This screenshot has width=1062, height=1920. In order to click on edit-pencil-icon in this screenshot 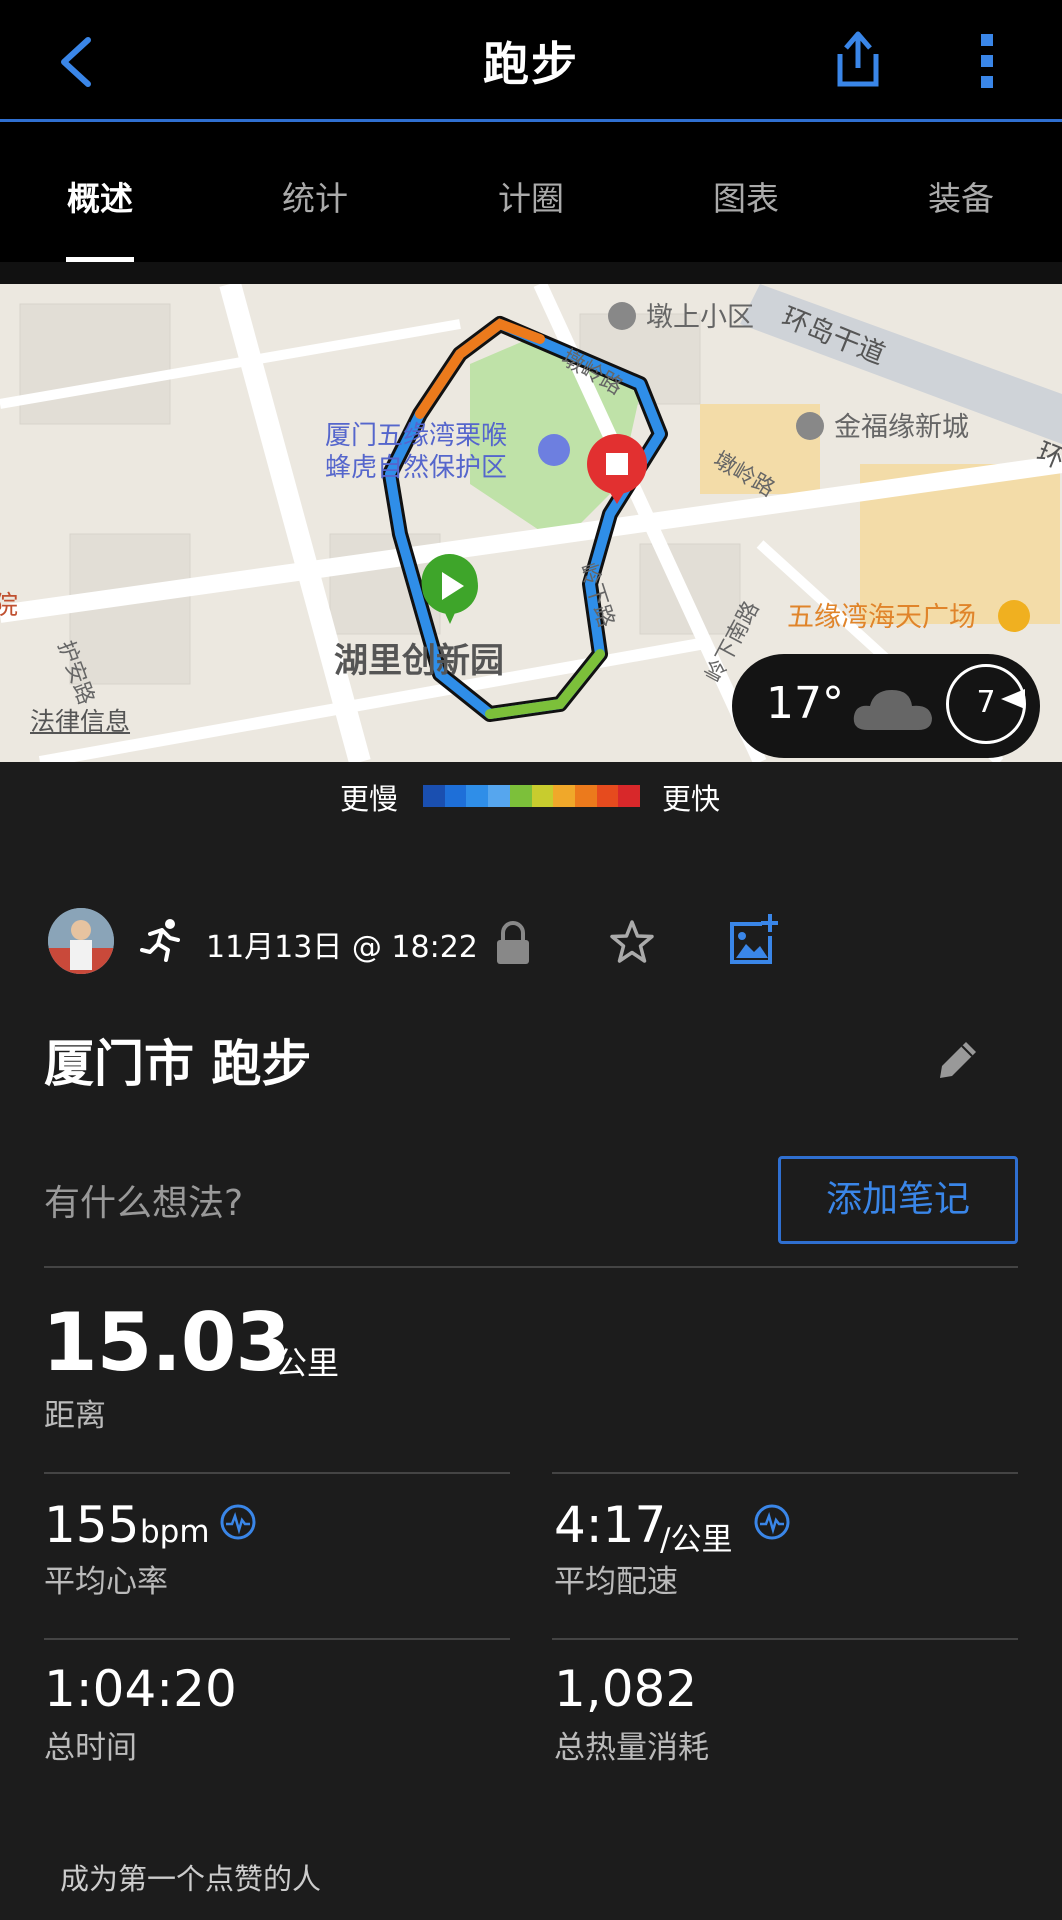, I will do `click(958, 1060)`.